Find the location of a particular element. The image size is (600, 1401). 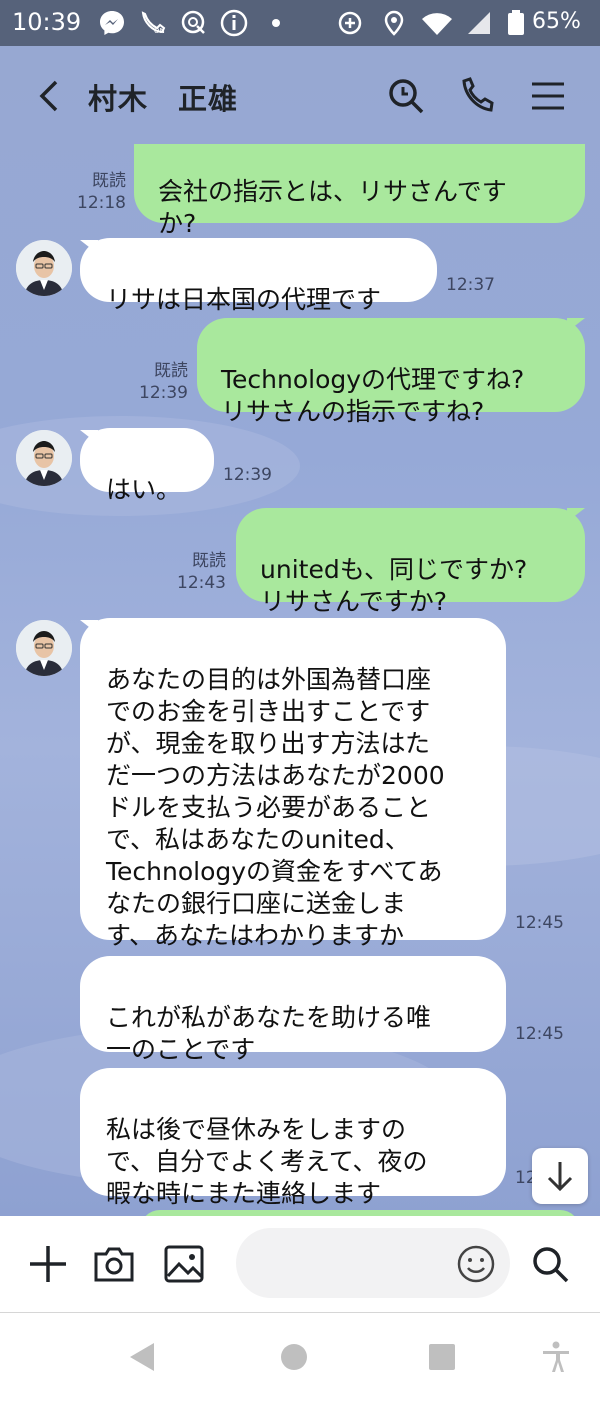

vpn-shield-icon is located at coordinates (193, 22).